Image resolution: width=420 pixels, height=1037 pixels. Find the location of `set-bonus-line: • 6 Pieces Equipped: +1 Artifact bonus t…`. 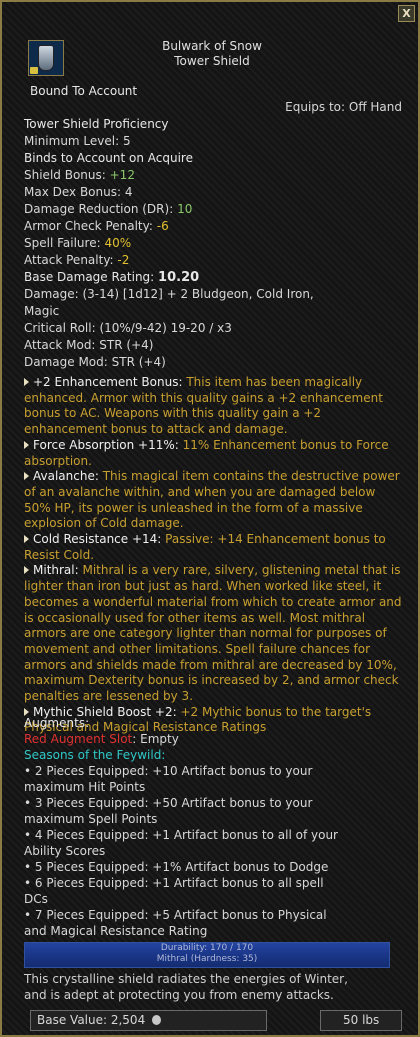

set-bonus-line: • 6 Pieces Equipped: +1 Artifact bonus t… is located at coordinates (174, 883).